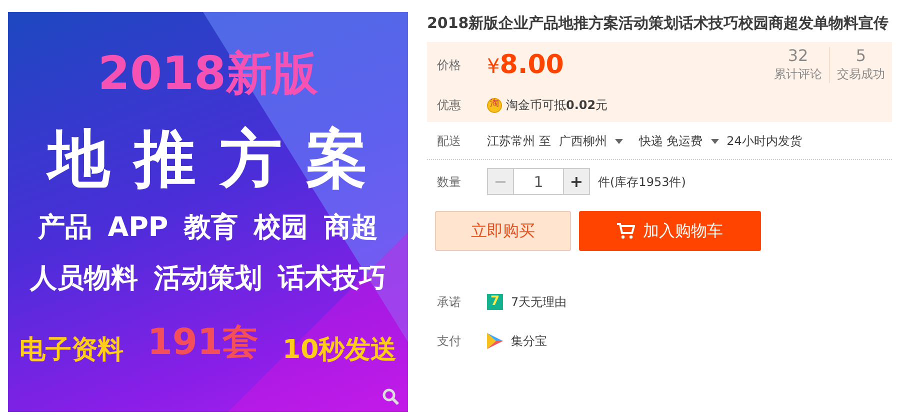 The width and height of the screenshot is (902, 420). I want to click on banner-tag: 产品, so click(65, 227).